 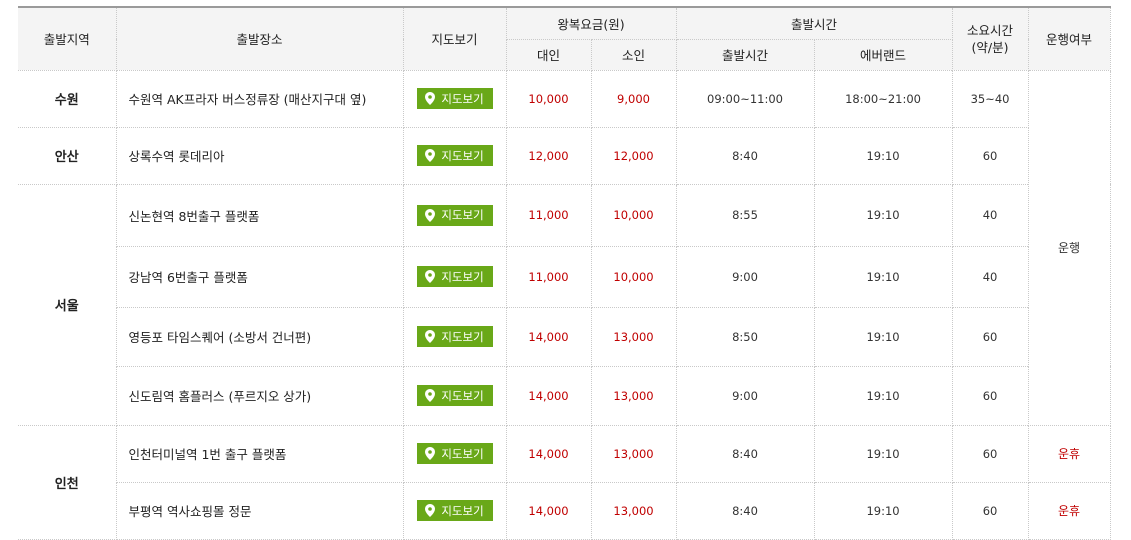 What do you see at coordinates (67, 38) in the screenshot?
I see `header-region: 출발지역` at bounding box center [67, 38].